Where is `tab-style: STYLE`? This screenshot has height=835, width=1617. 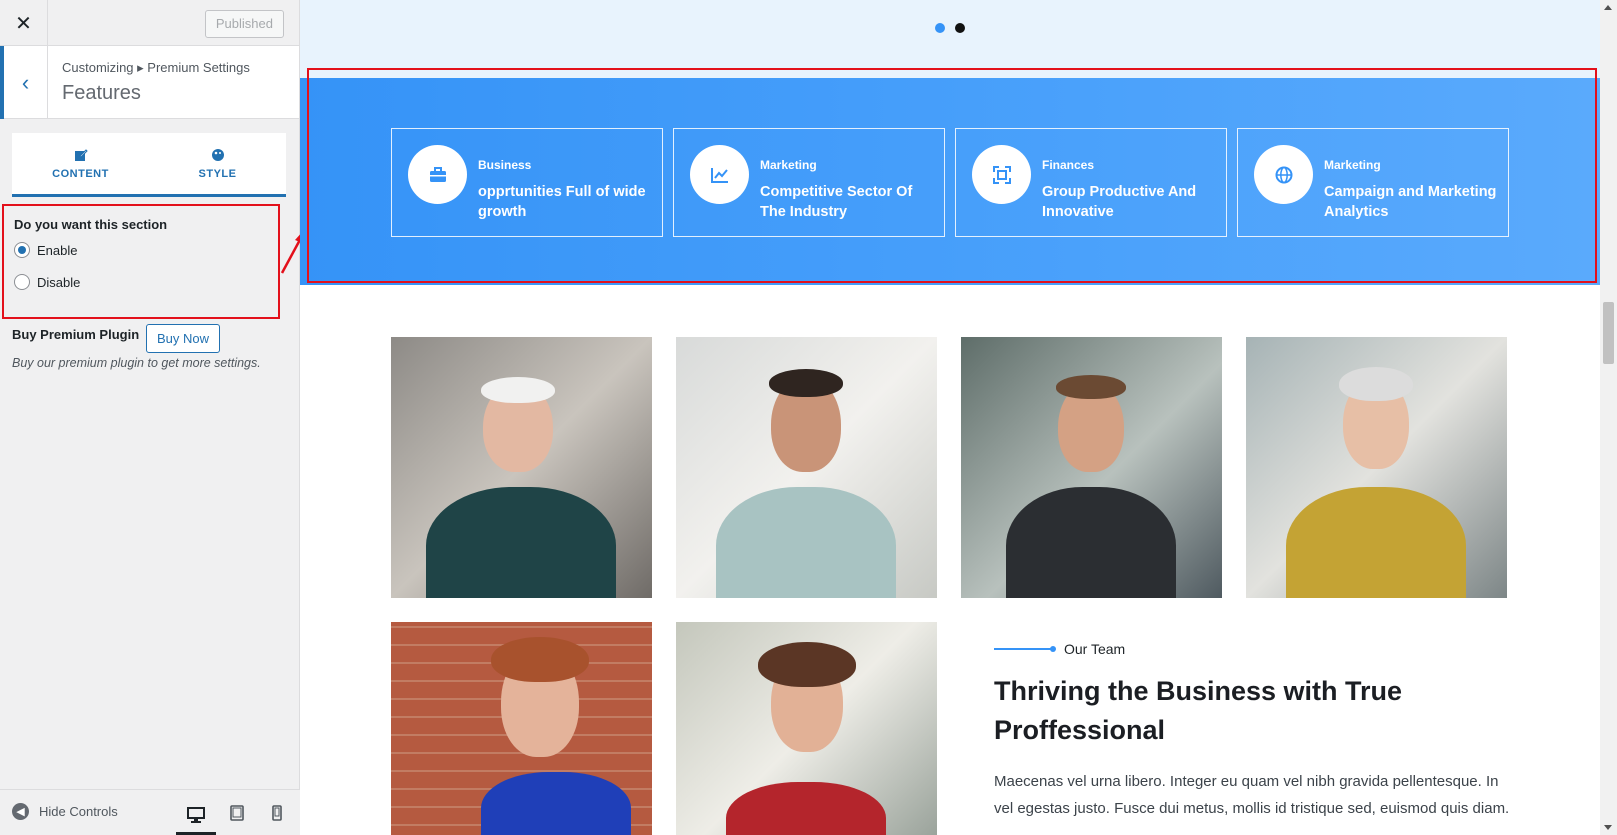
tab-style: STYLE is located at coordinates (217, 163).